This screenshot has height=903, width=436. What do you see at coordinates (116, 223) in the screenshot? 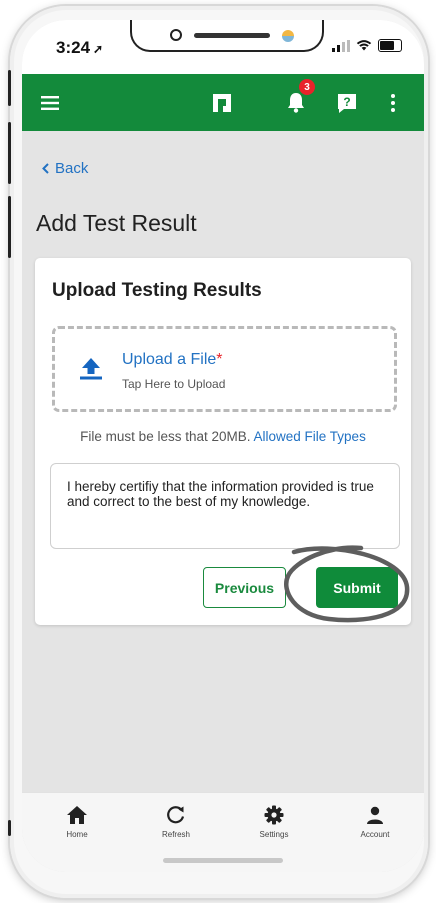
I see `page-title: Add Test Result` at bounding box center [116, 223].